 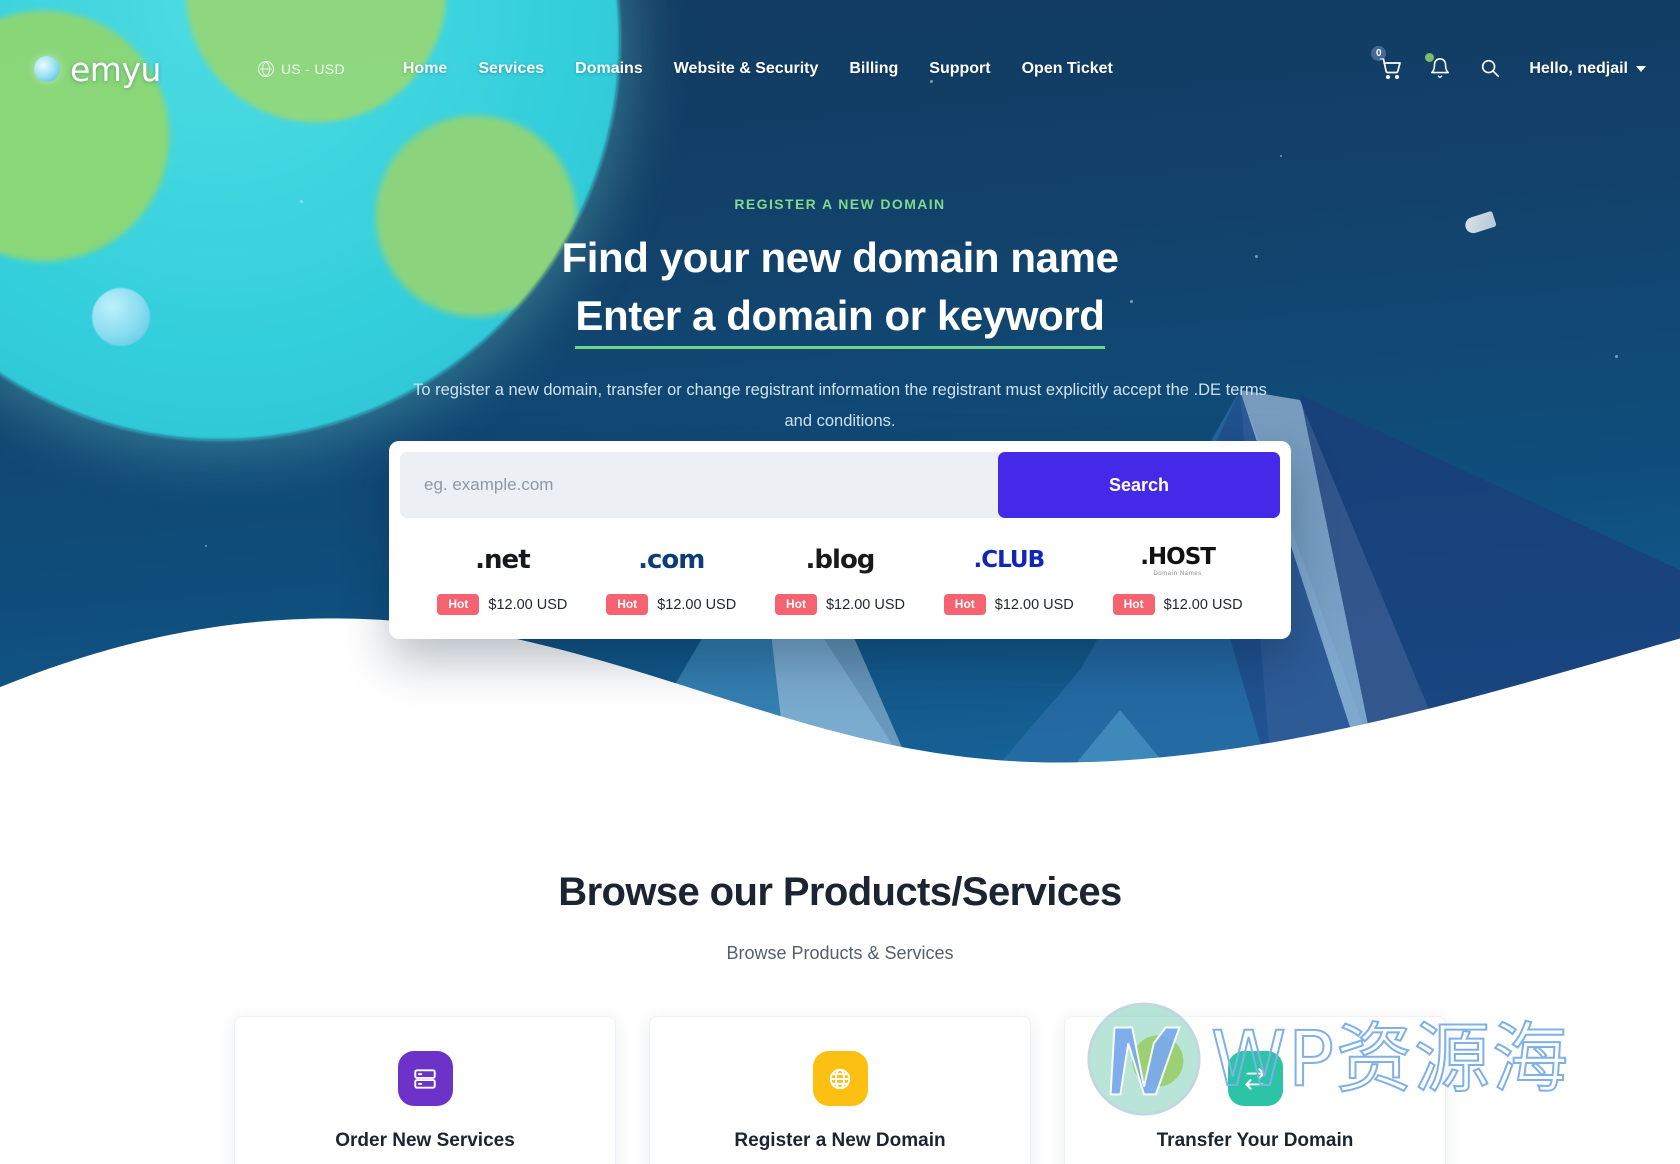 What do you see at coordinates (609, 69) in the screenshot?
I see `nav-item-domains: Domains` at bounding box center [609, 69].